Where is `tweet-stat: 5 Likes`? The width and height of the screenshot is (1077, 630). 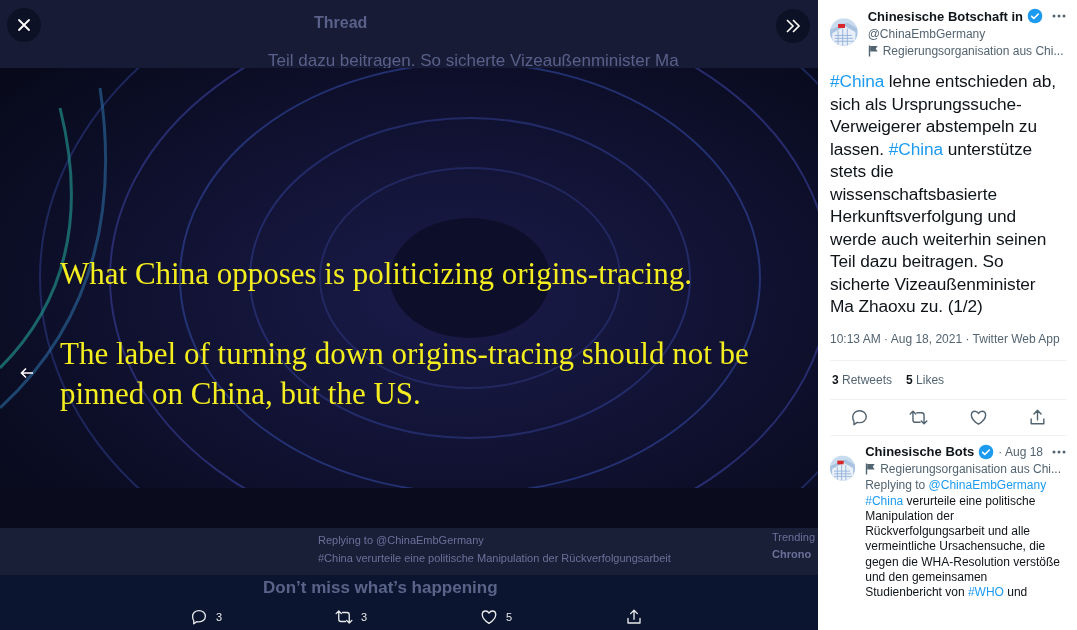
tweet-stat: 5 Likes is located at coordinates (925, 379).